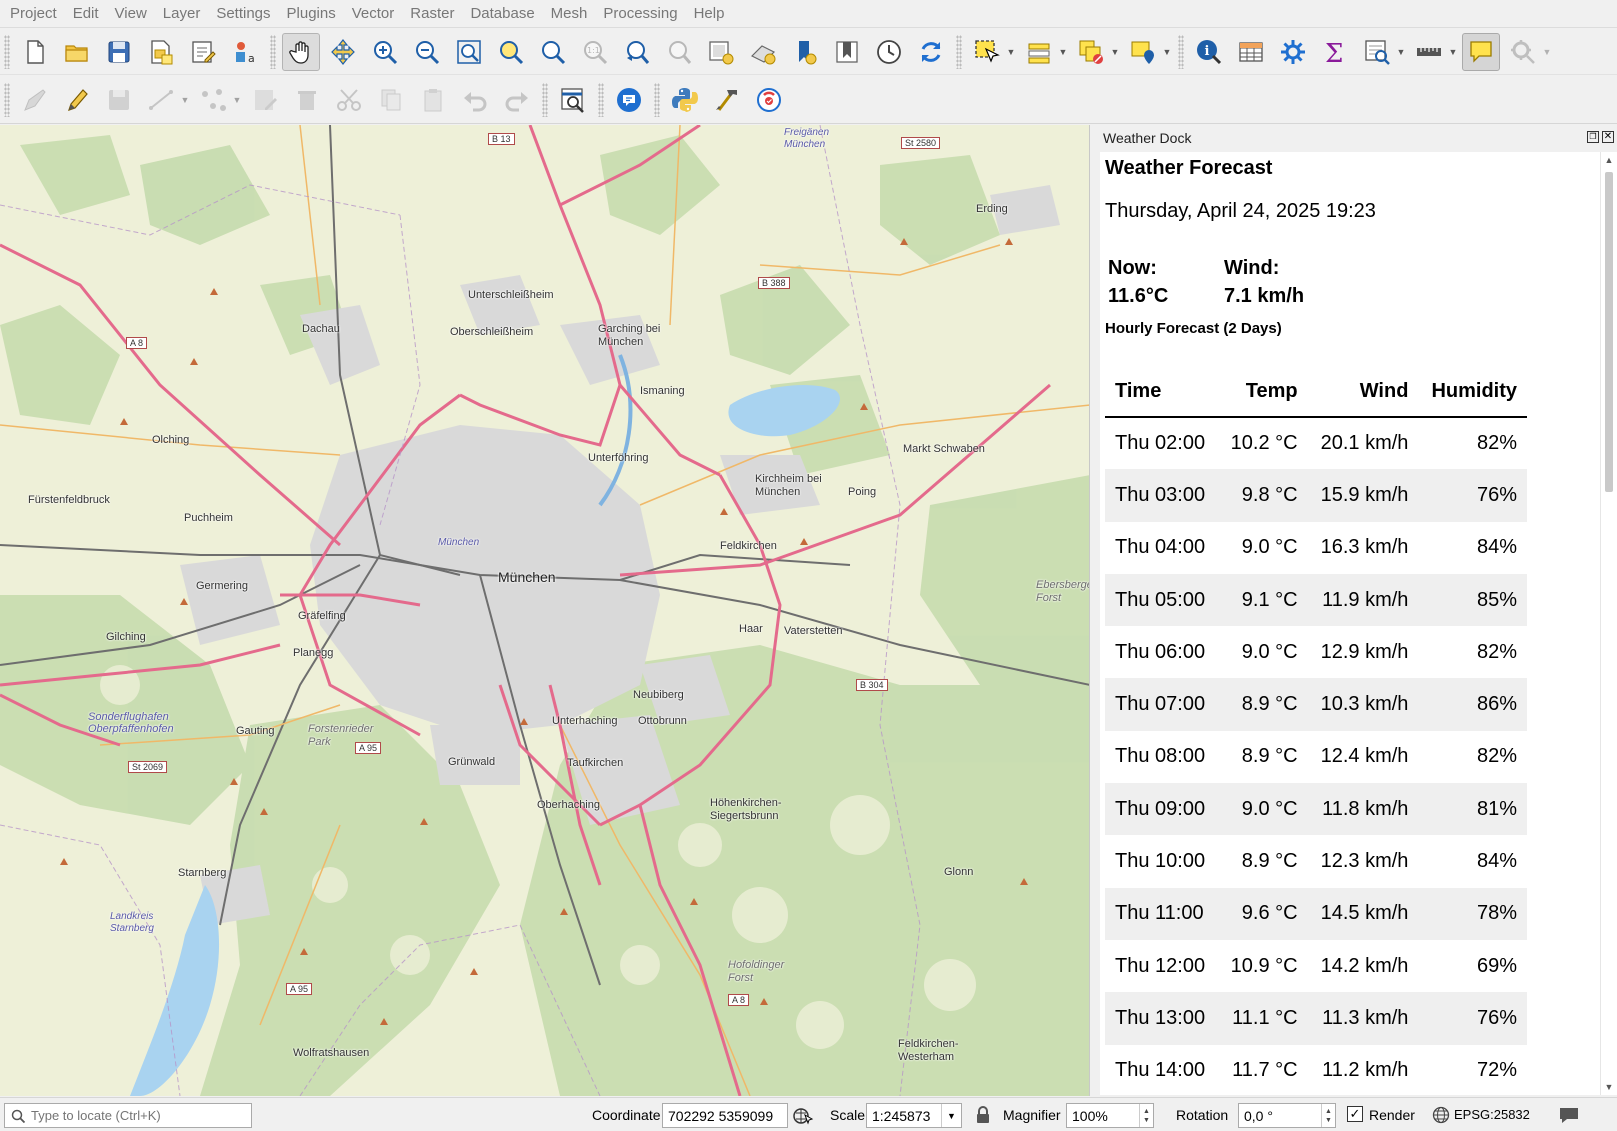 The height and width of the screenshot is (1131, 1617). I want to click on map-tips-dropdown-icon: ▼, so click(1401, 52).